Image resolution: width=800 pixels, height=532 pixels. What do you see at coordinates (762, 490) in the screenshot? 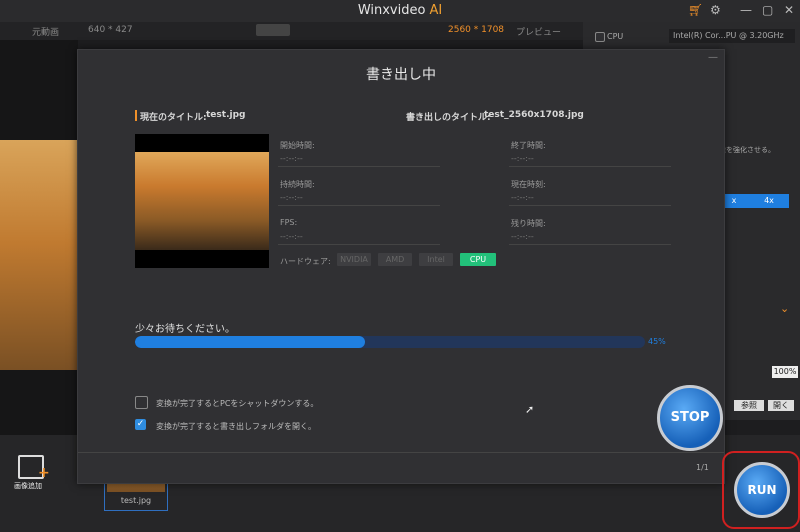
I see `run-button: RUN` at bounding box center [762, 490].